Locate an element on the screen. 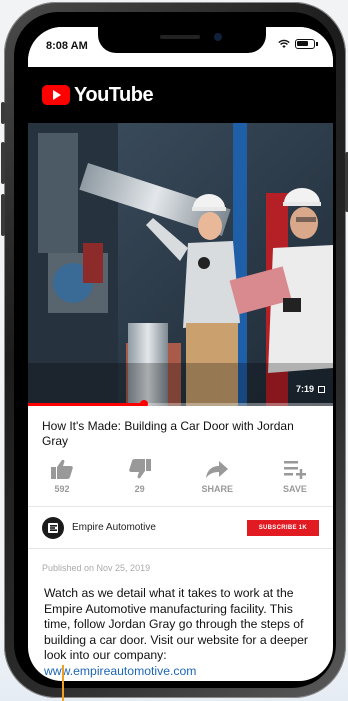  like-button: 592 is located at coordinates (62, 482).